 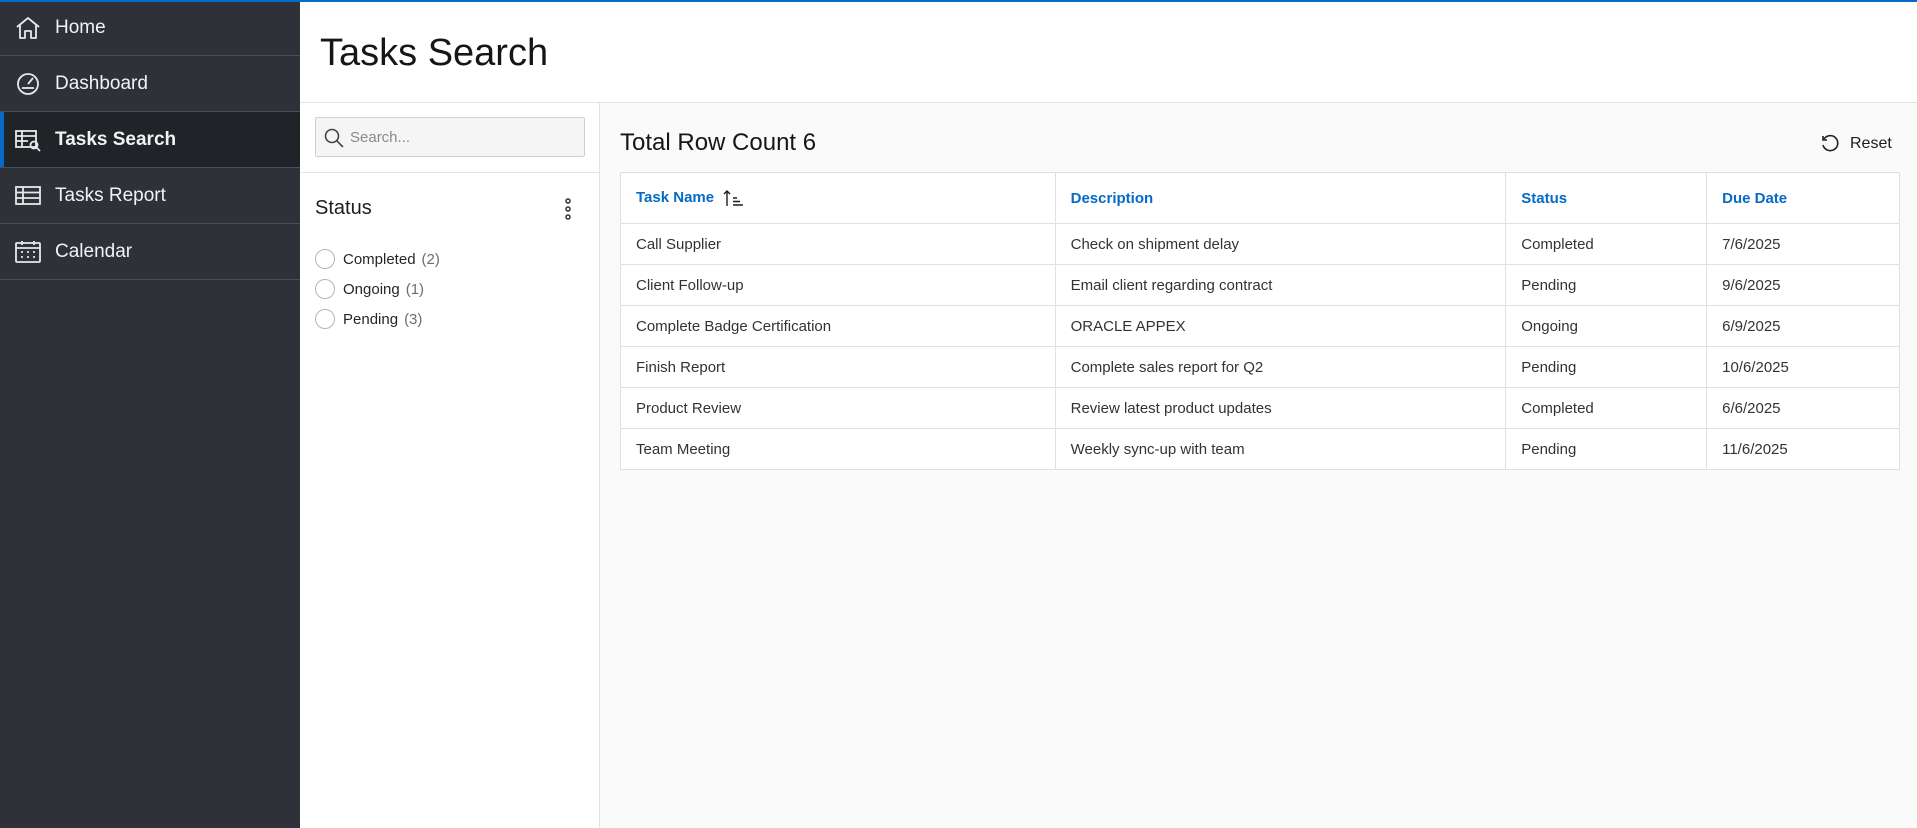 I want to click on cell-task-name: Team Meeting, so click(x=838, y=449).